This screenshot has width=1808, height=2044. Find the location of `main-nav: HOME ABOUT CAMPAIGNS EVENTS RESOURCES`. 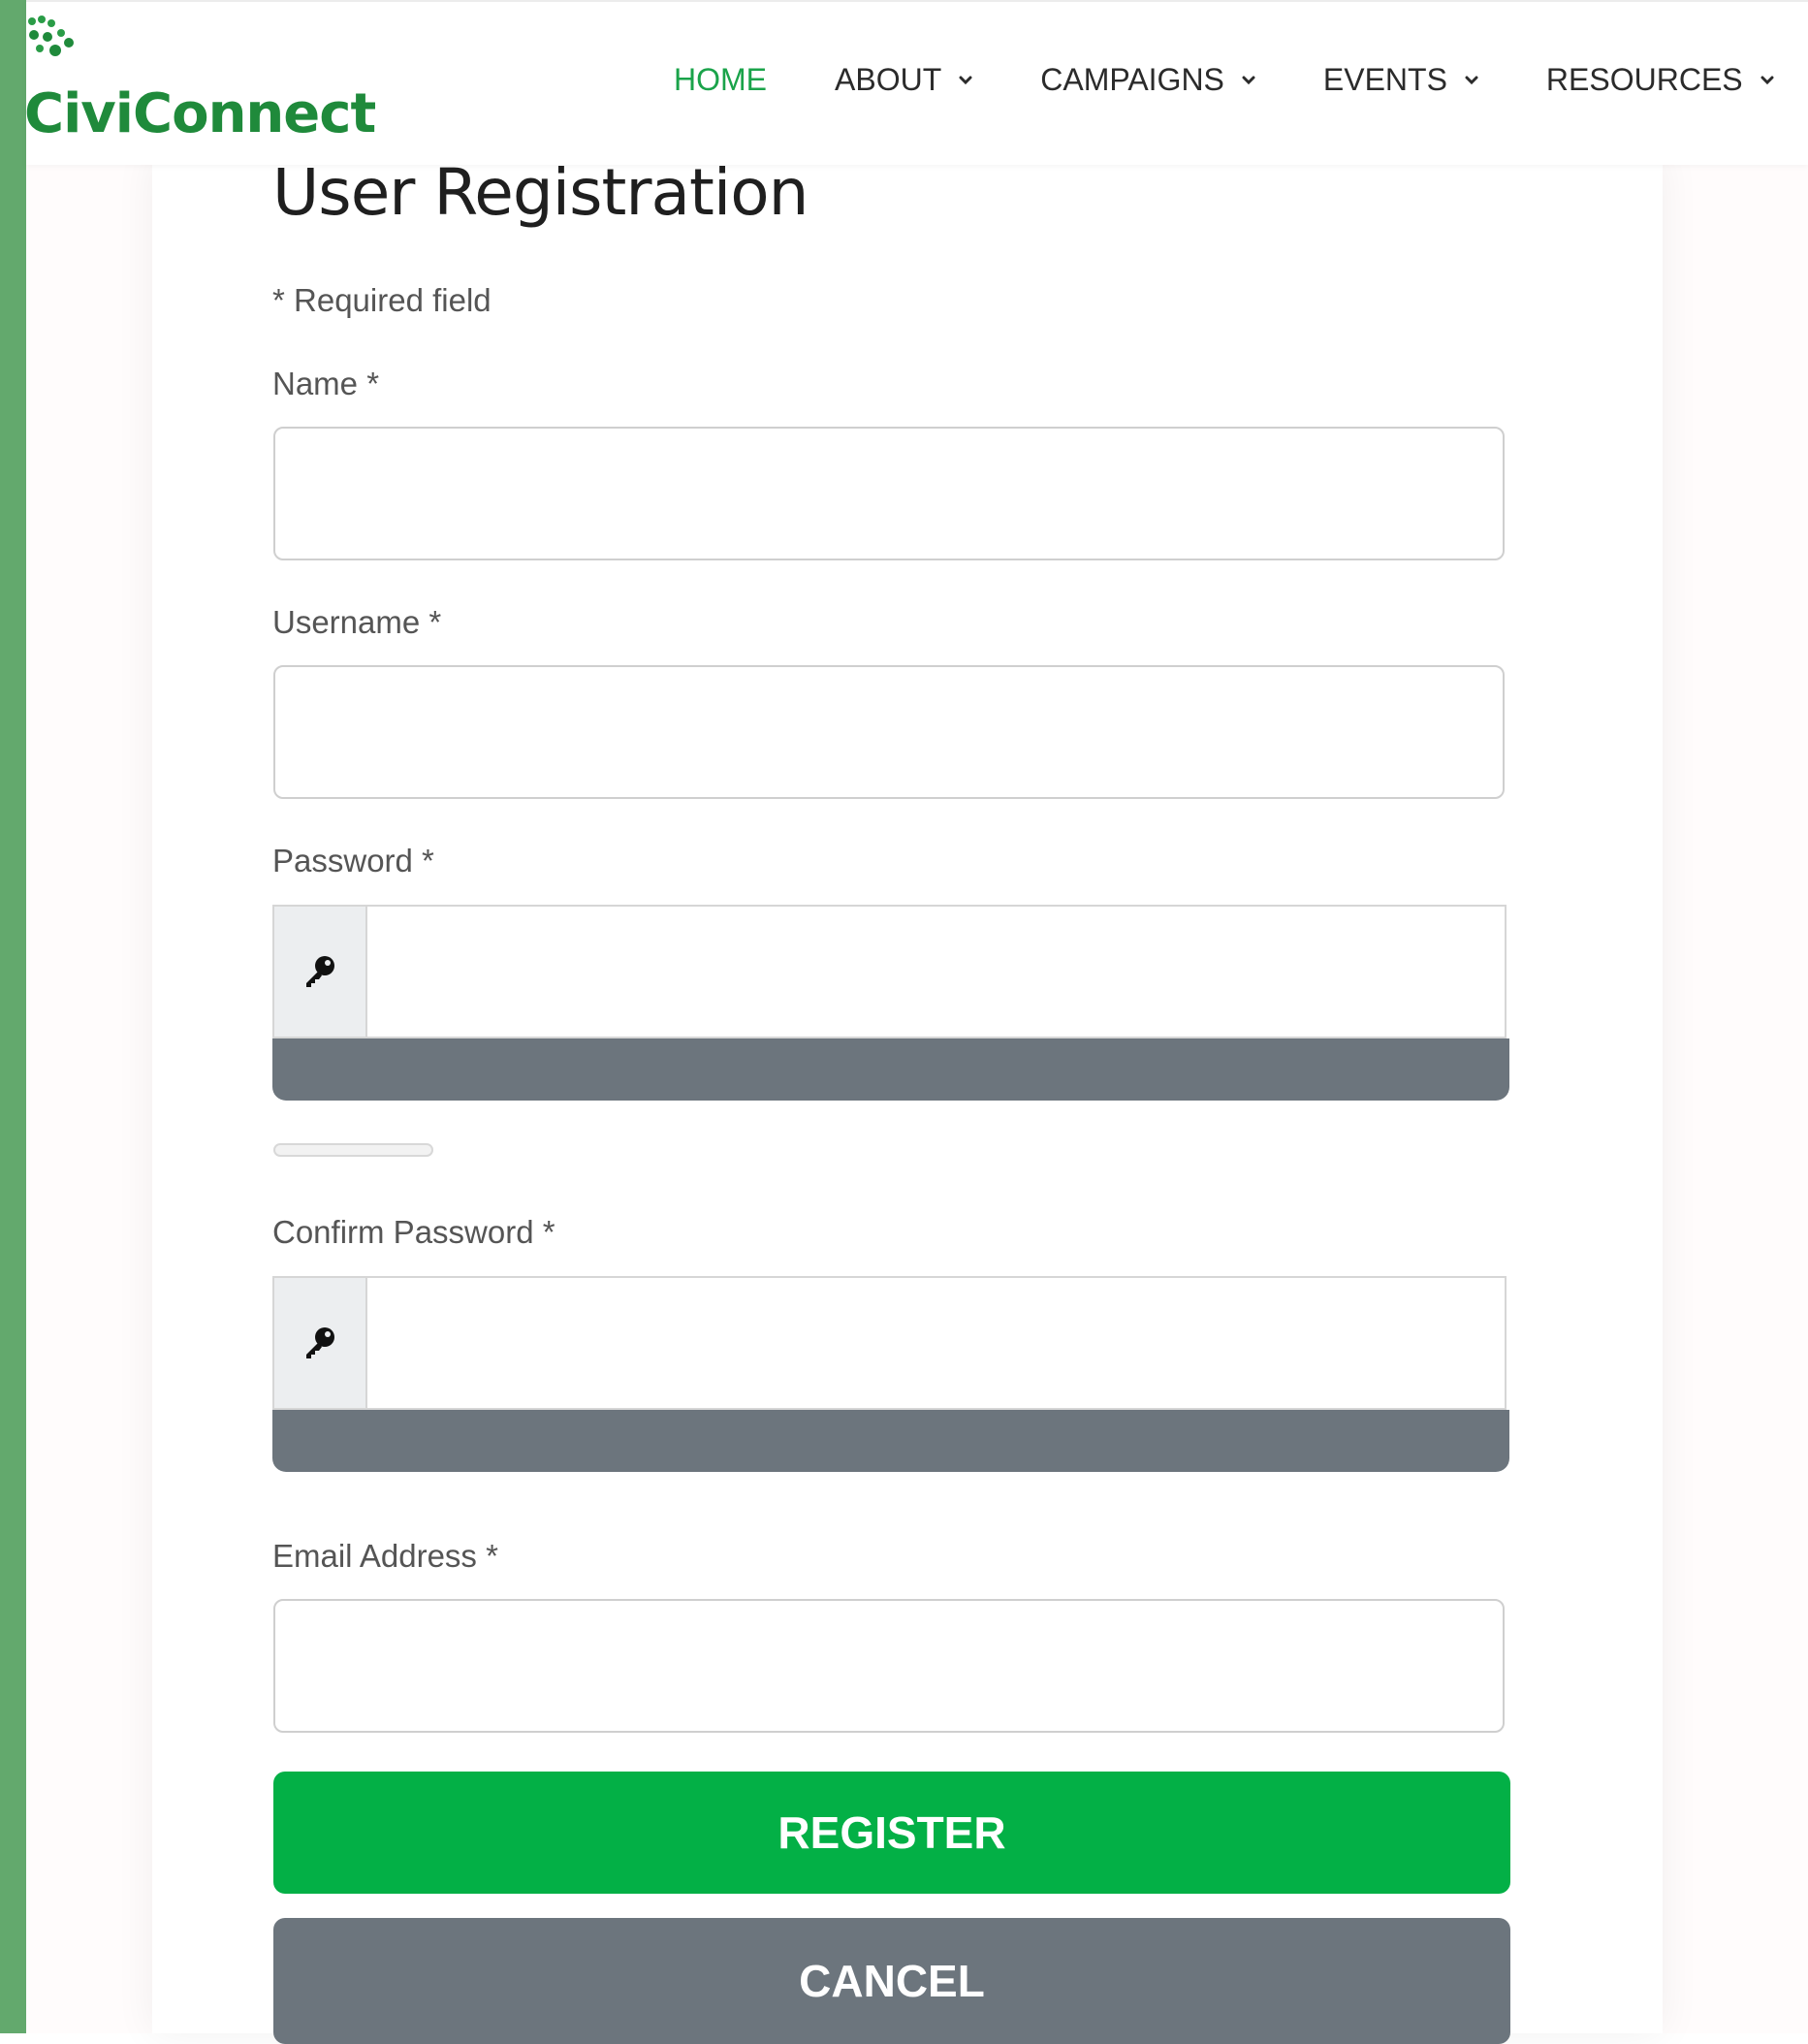

main-nav: HOME ABOUT CAMPAIGNS EVENTS RESOURCES is located at coordinates (1224, 80).